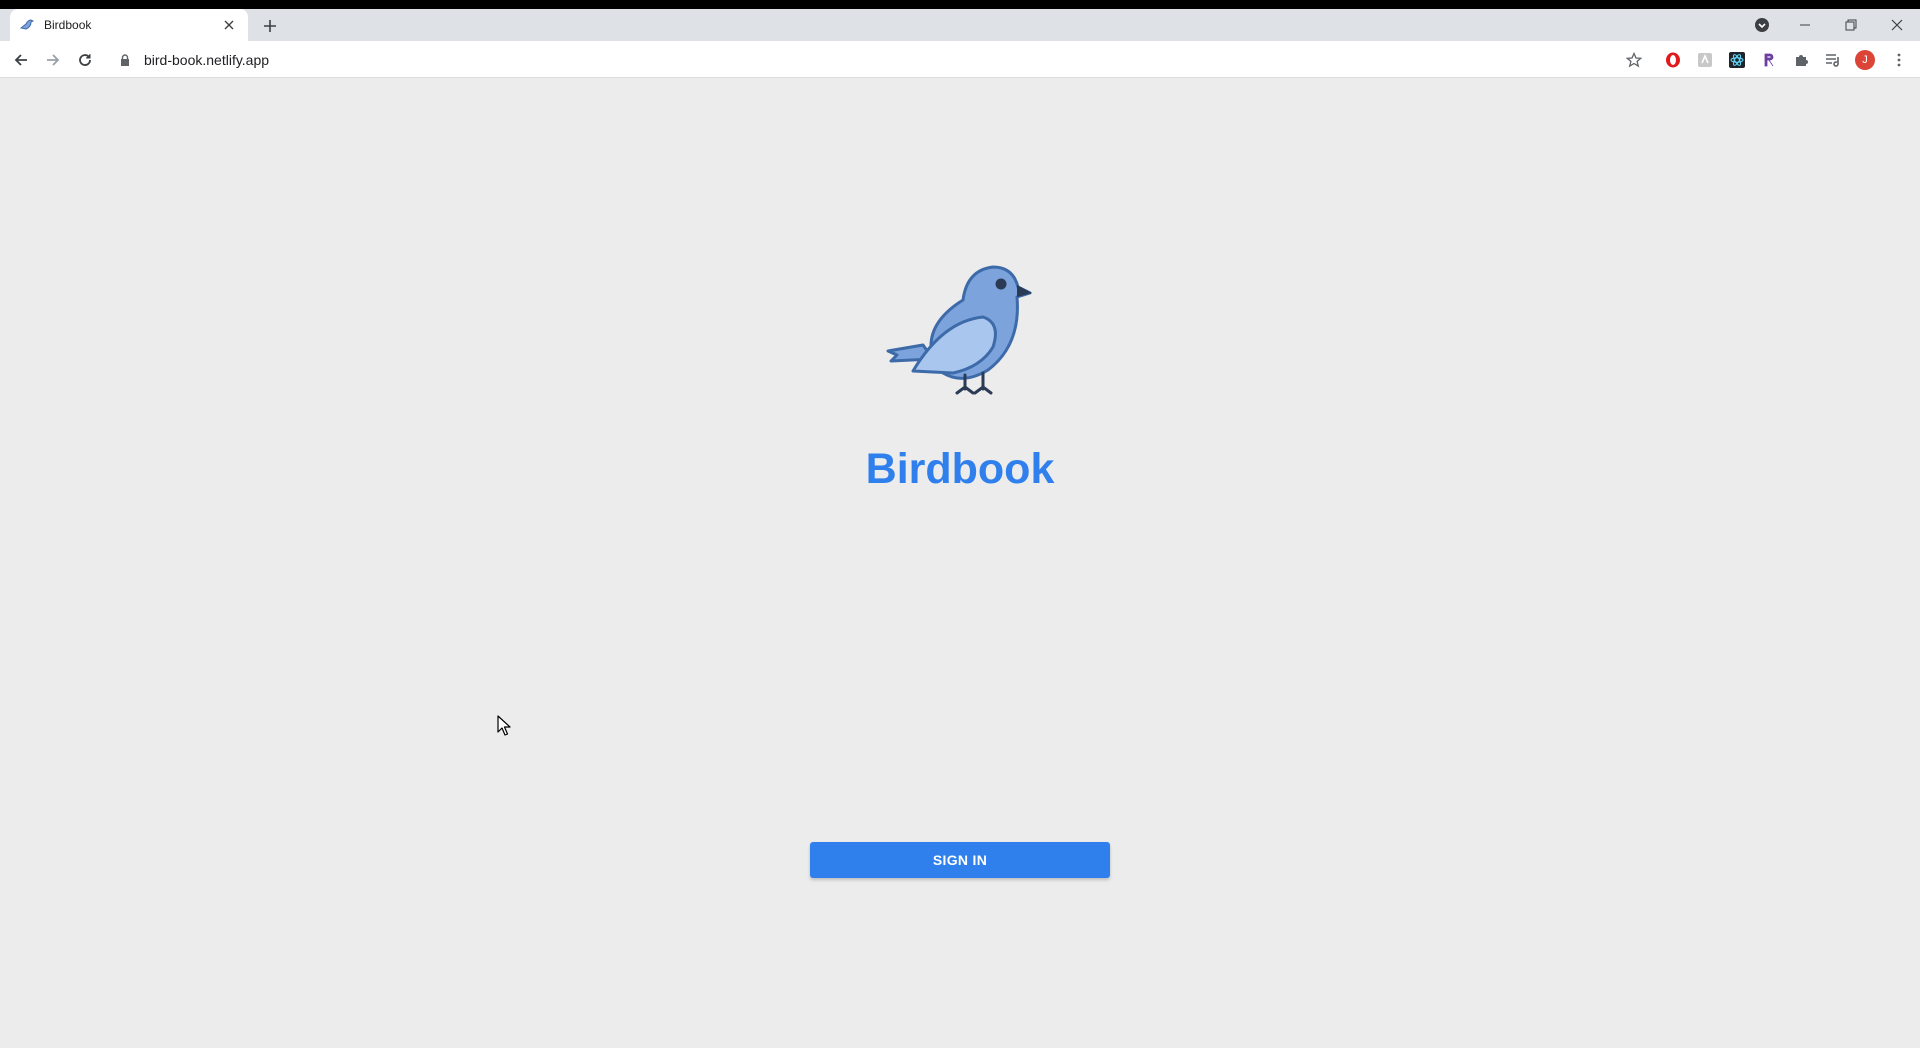  What do you see at coordinates (1634, 60) in the screenshot?
I see `bookmark-star-icon` at bounding box center [1634, 60].